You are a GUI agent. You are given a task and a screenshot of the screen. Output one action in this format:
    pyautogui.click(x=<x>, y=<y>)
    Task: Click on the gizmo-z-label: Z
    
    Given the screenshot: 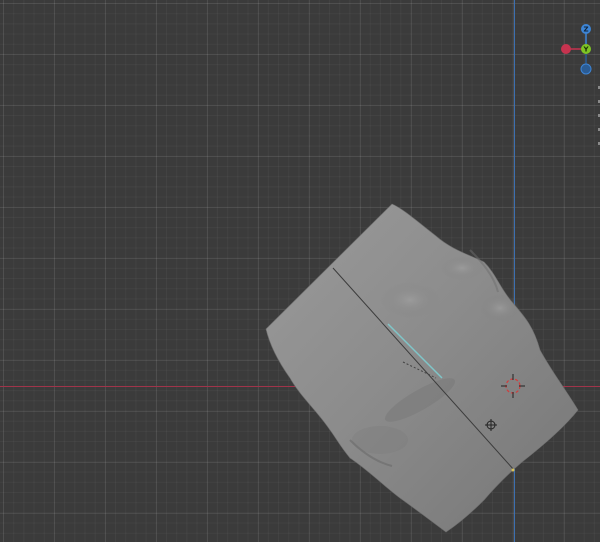 What is the action you would take?
    pyautogui.click(x=585, y=30)
    